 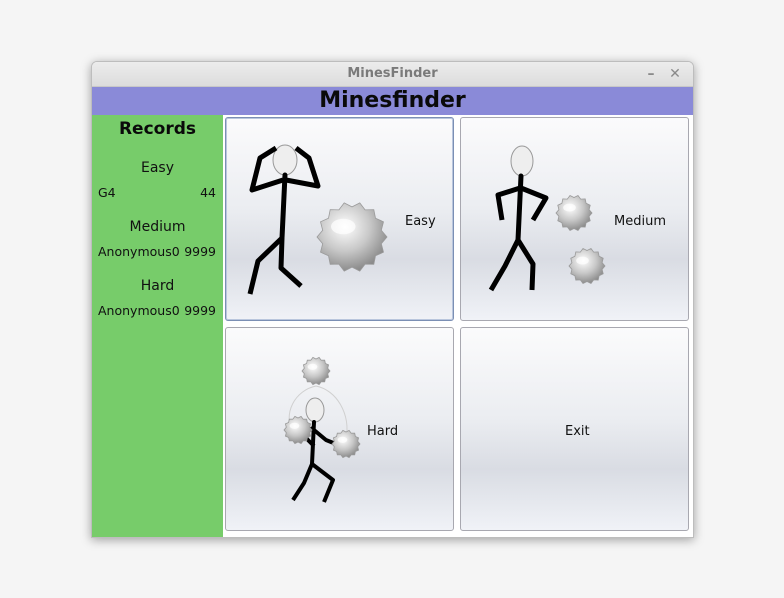 I want to click on easy-button: Easy, so click(x=339, y=219).